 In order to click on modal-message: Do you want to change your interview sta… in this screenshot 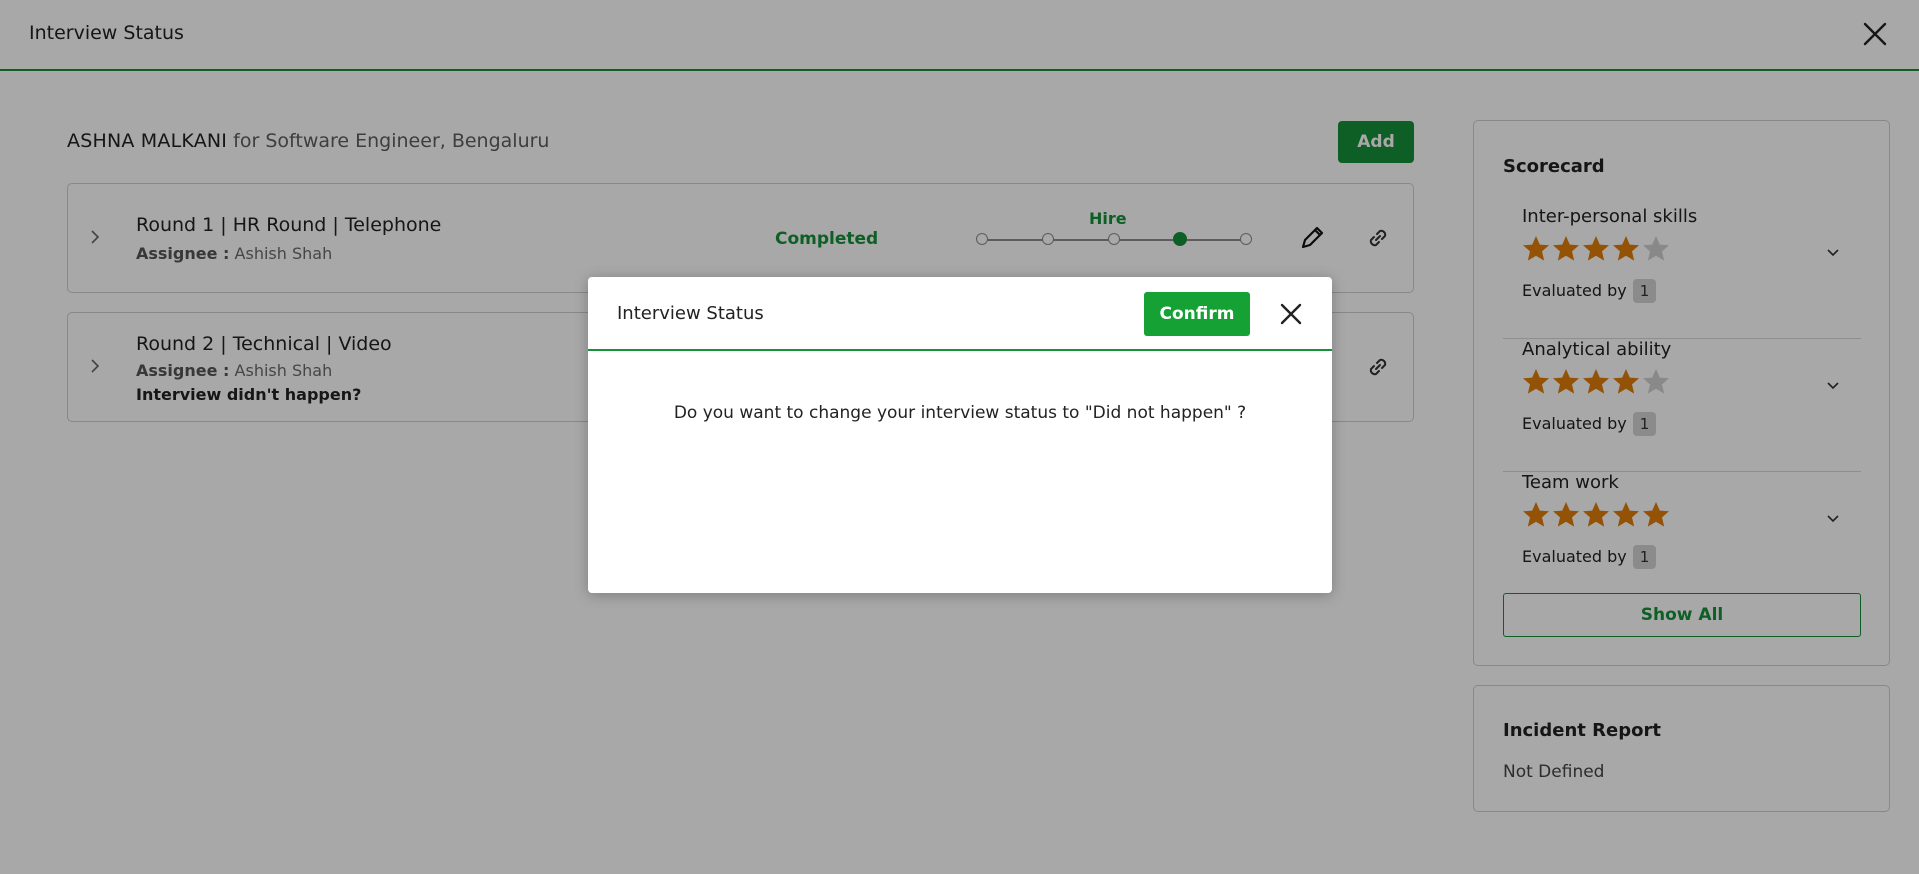, I will do `click(960, 413)`.